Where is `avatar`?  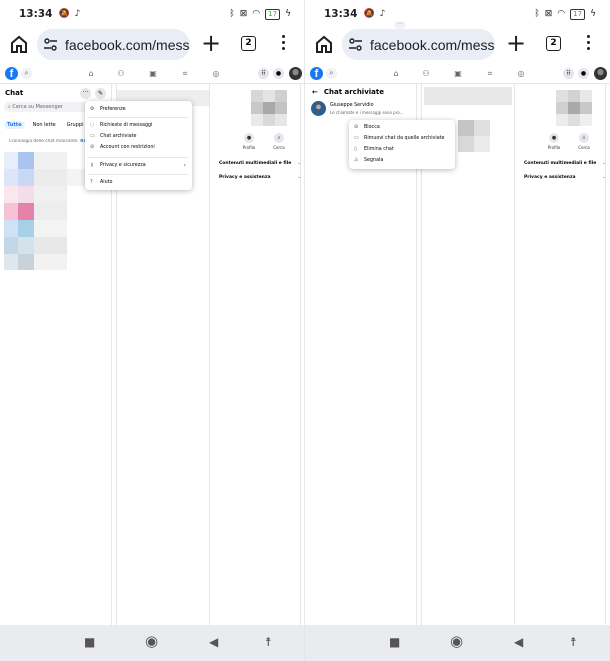 avatar is located at coordinates (318, 108).